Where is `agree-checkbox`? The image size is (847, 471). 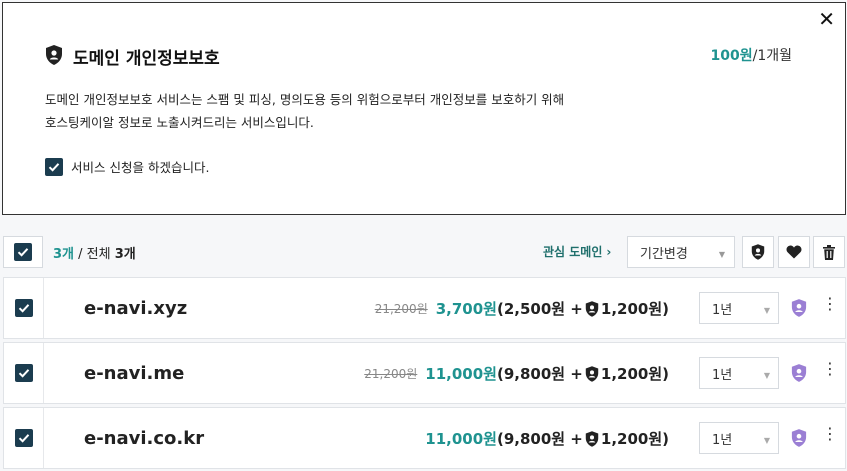
agree-checkbox is located at coordinates (54, 166).